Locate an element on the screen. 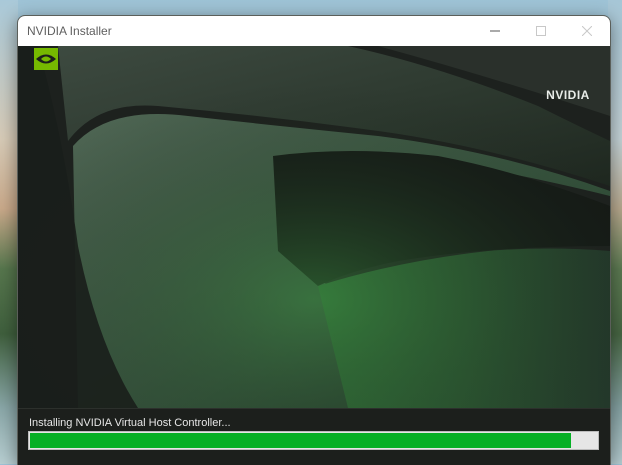  maximize-button is located at coordinates (541, 31).